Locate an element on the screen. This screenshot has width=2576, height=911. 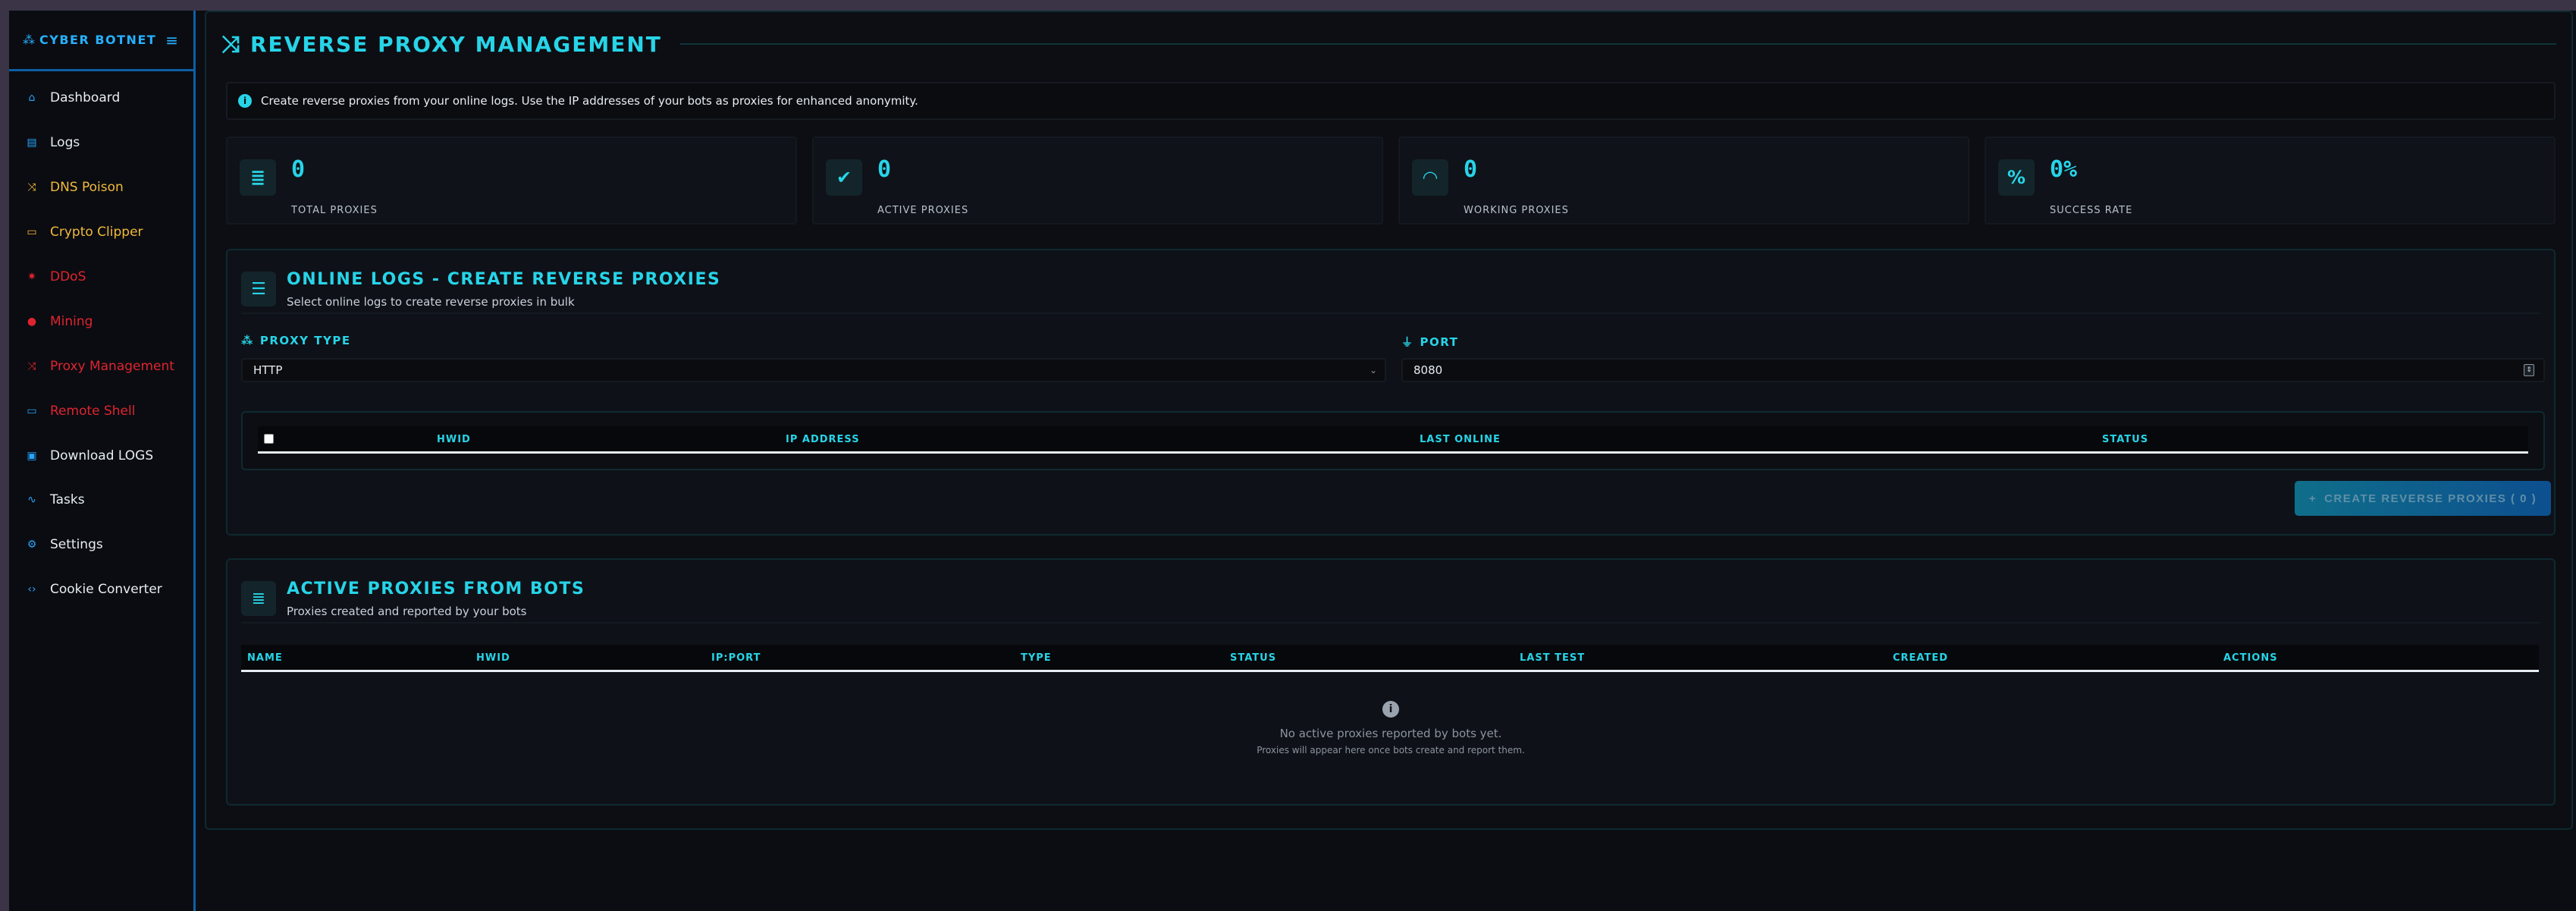
sidebar-item-download-logs: ▣ Download LOGS is located at coordinates (101, 455).